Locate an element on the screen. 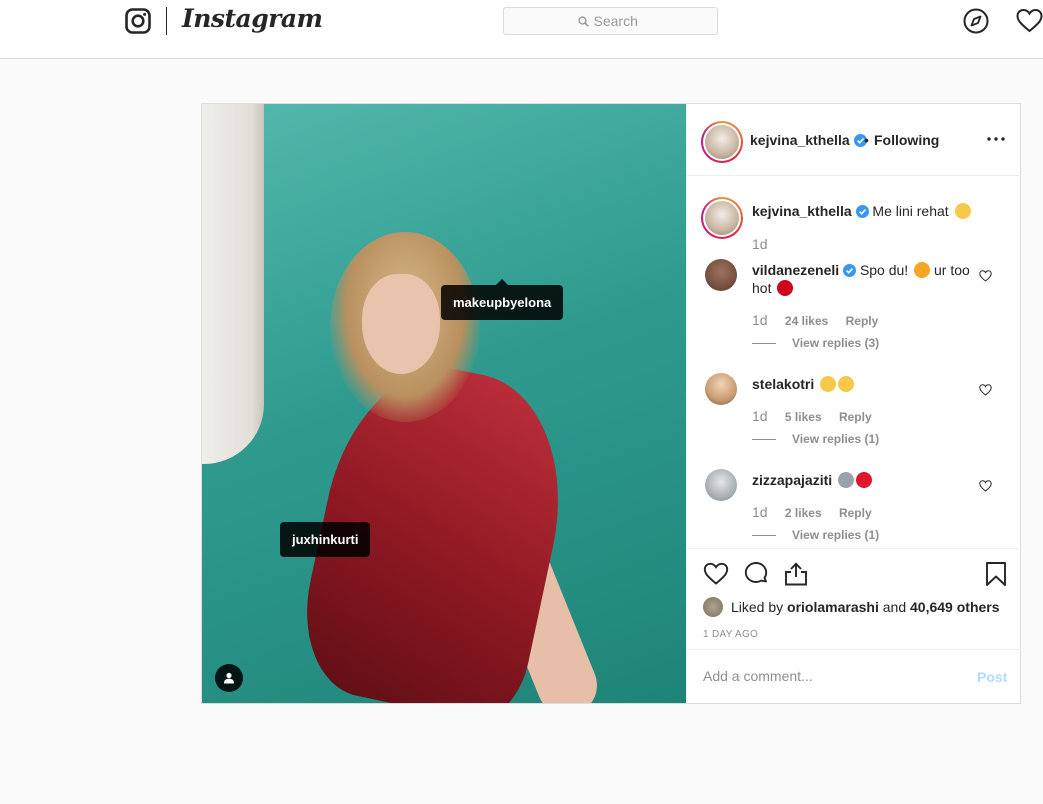 The image size is (1043, 804). comment-text: zizzapajaziti is located at coordinates (862, 480).